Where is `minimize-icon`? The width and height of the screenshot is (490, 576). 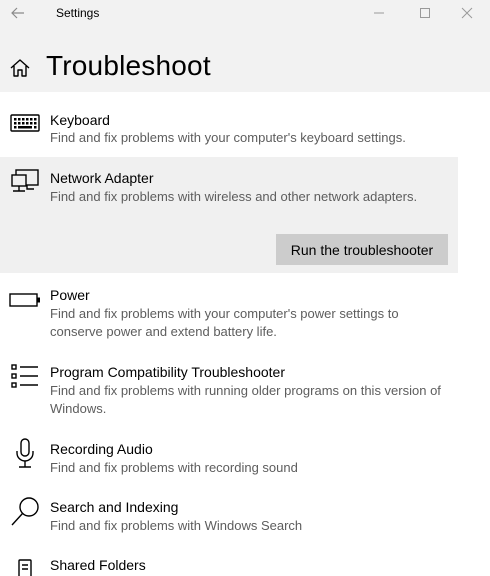
minimize-icon is located at coordinates (379, 13).